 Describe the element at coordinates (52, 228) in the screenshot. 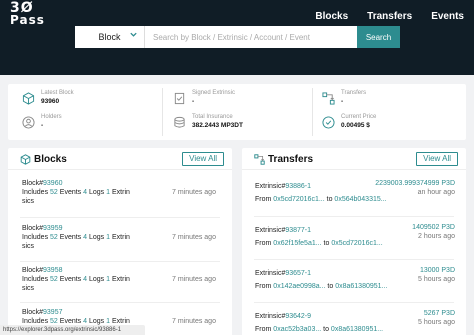

I see `block-number: 93959` at that location.